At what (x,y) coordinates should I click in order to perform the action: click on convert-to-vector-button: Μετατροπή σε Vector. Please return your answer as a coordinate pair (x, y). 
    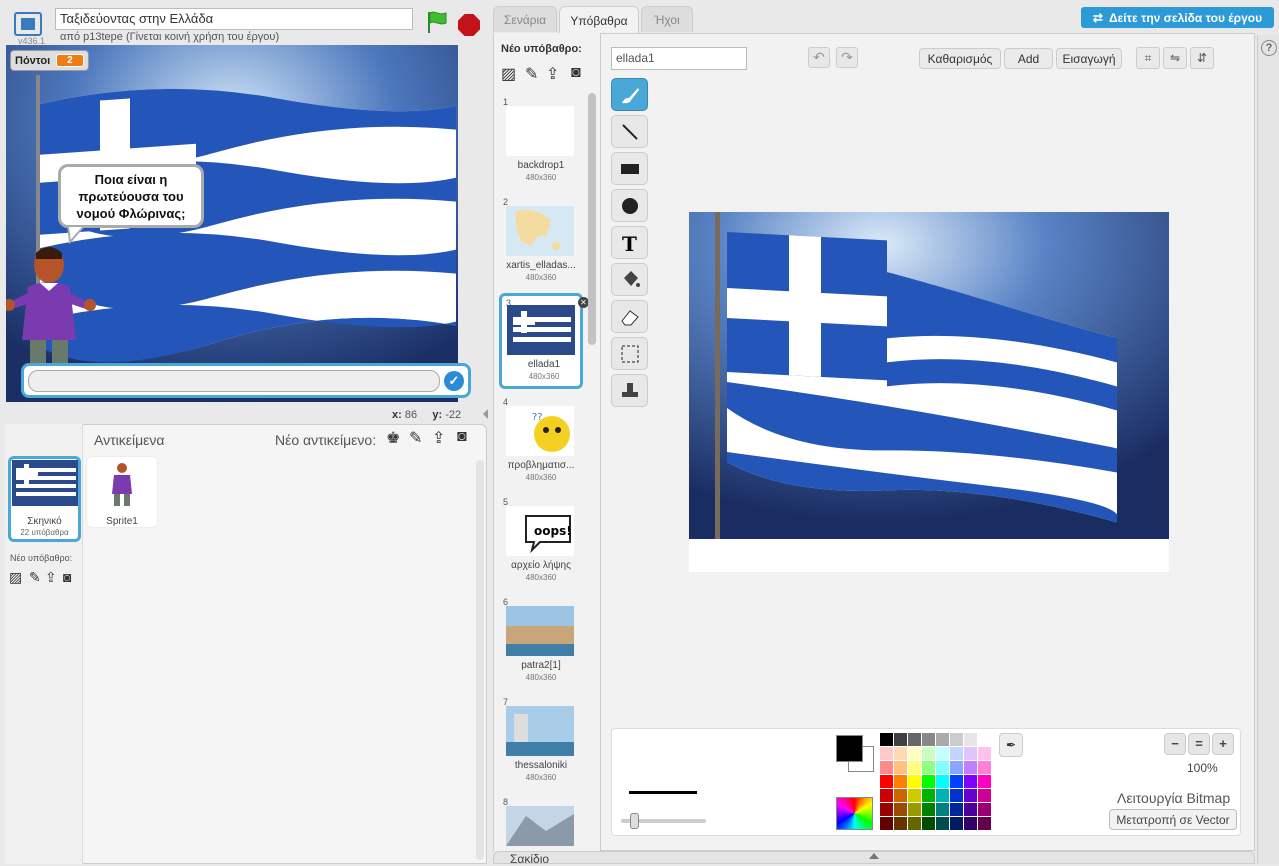
    Looking at the image, I should click on (1173, 819).